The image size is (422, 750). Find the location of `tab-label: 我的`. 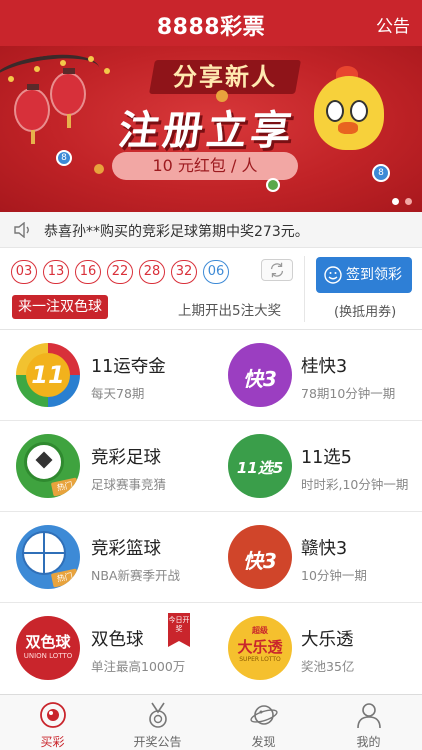

tab-label: 我的 is located at coordinates (368, 742).